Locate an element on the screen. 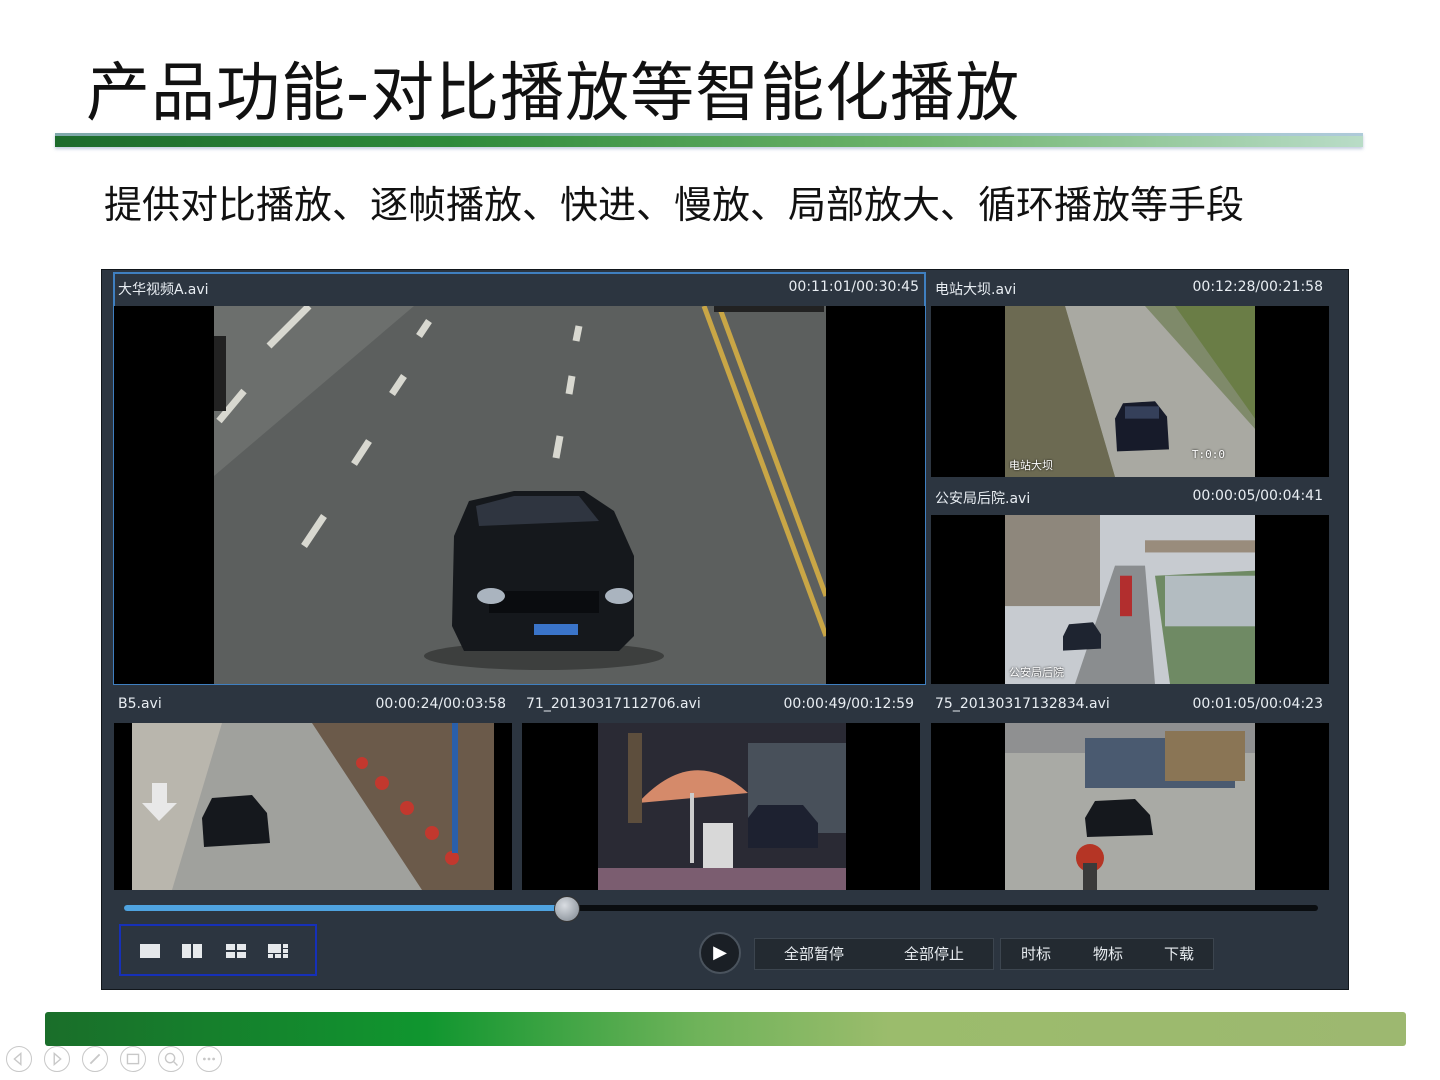 The width and height of the screenshot is (1440, 1080). slides-overview-icon is located at coordinates (133, 1059).